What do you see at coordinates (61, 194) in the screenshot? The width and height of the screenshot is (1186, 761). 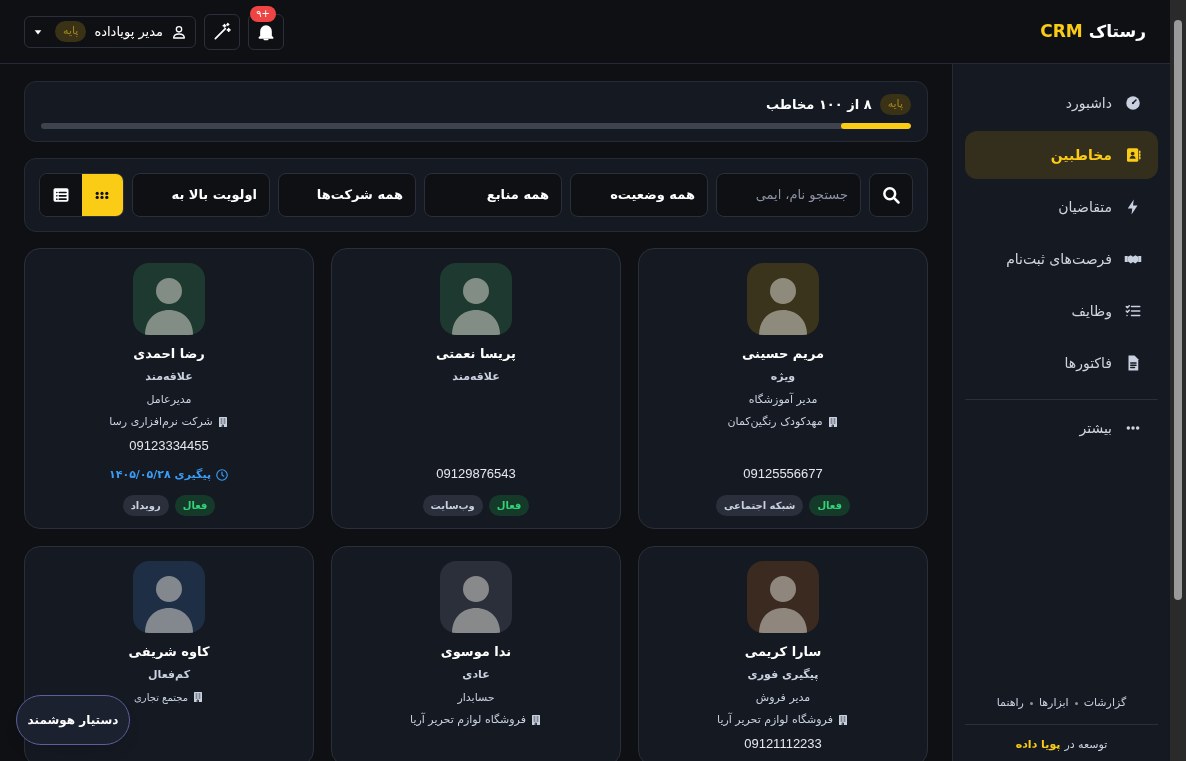 I see `list-view-button` at bounding box center [61, 194].